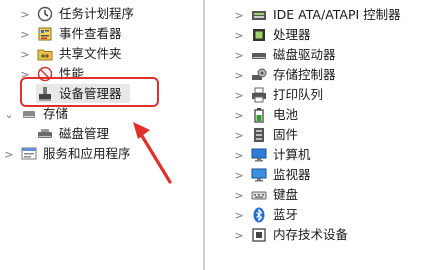 This screenshot has width=444, height=270. I want to click on device-category-computer: > 计算机, so click(272, 155).